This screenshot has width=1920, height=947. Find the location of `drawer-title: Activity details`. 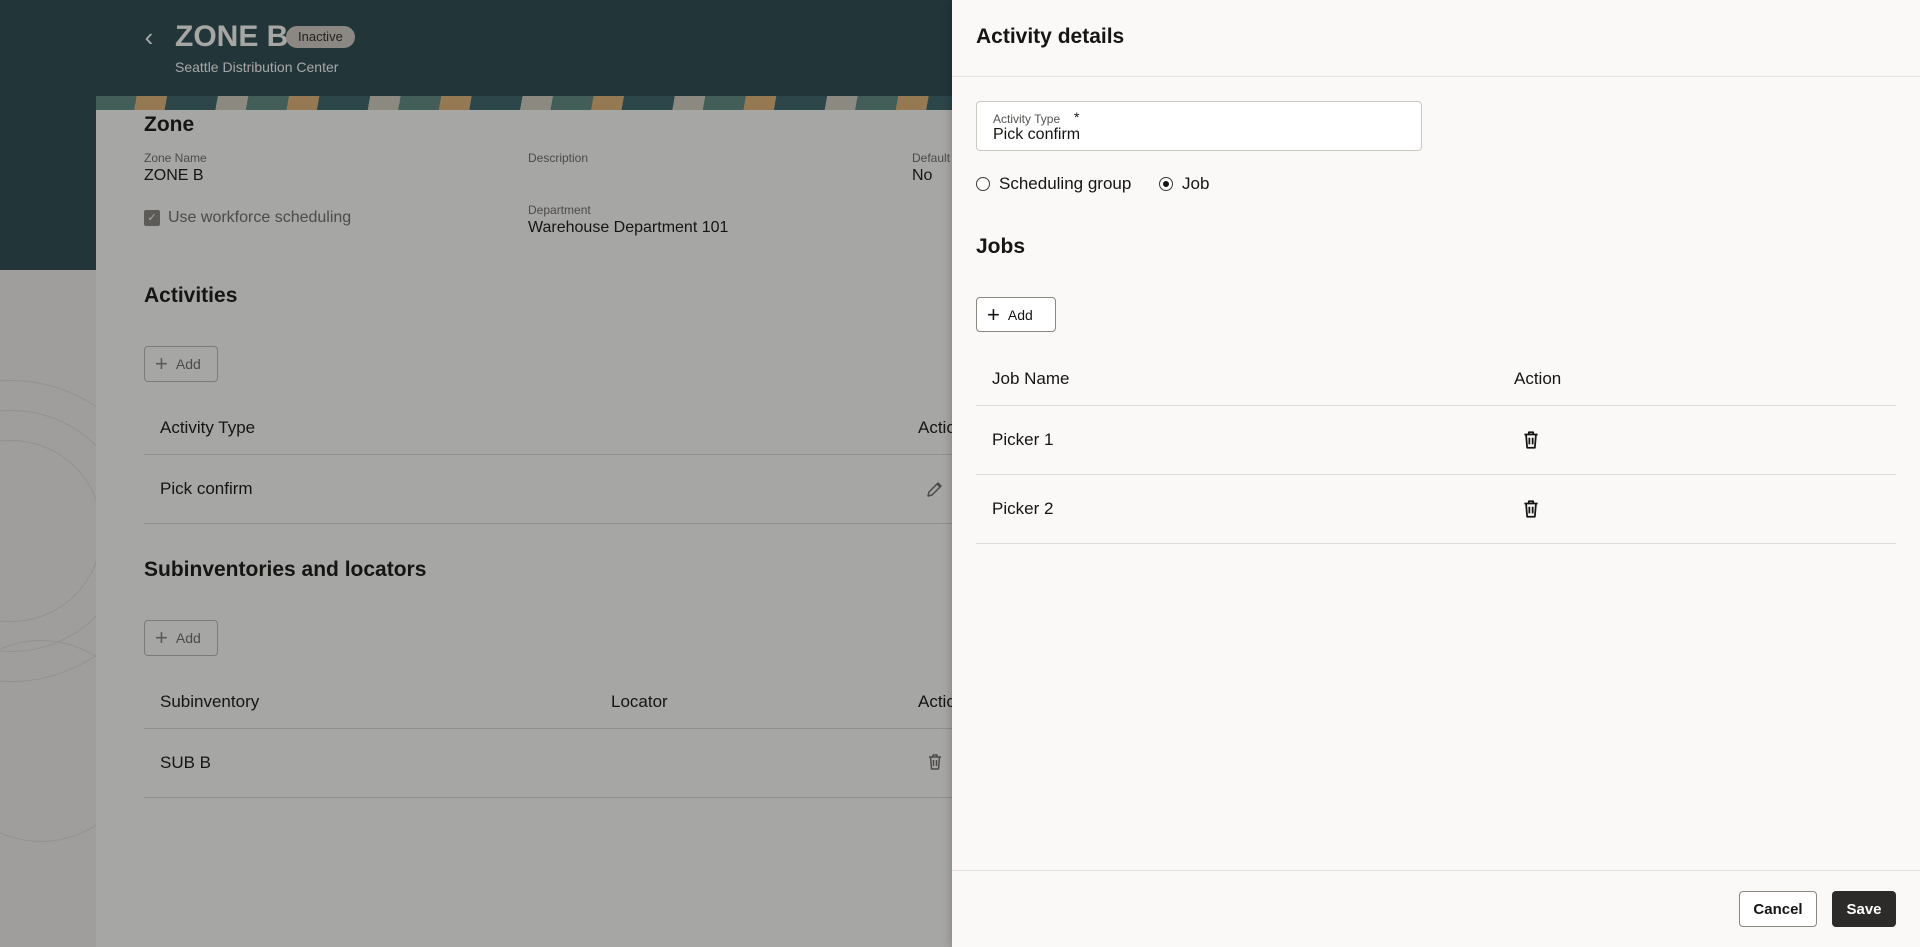

drawer-title: Activity details is located at coordinates (1050, 36).